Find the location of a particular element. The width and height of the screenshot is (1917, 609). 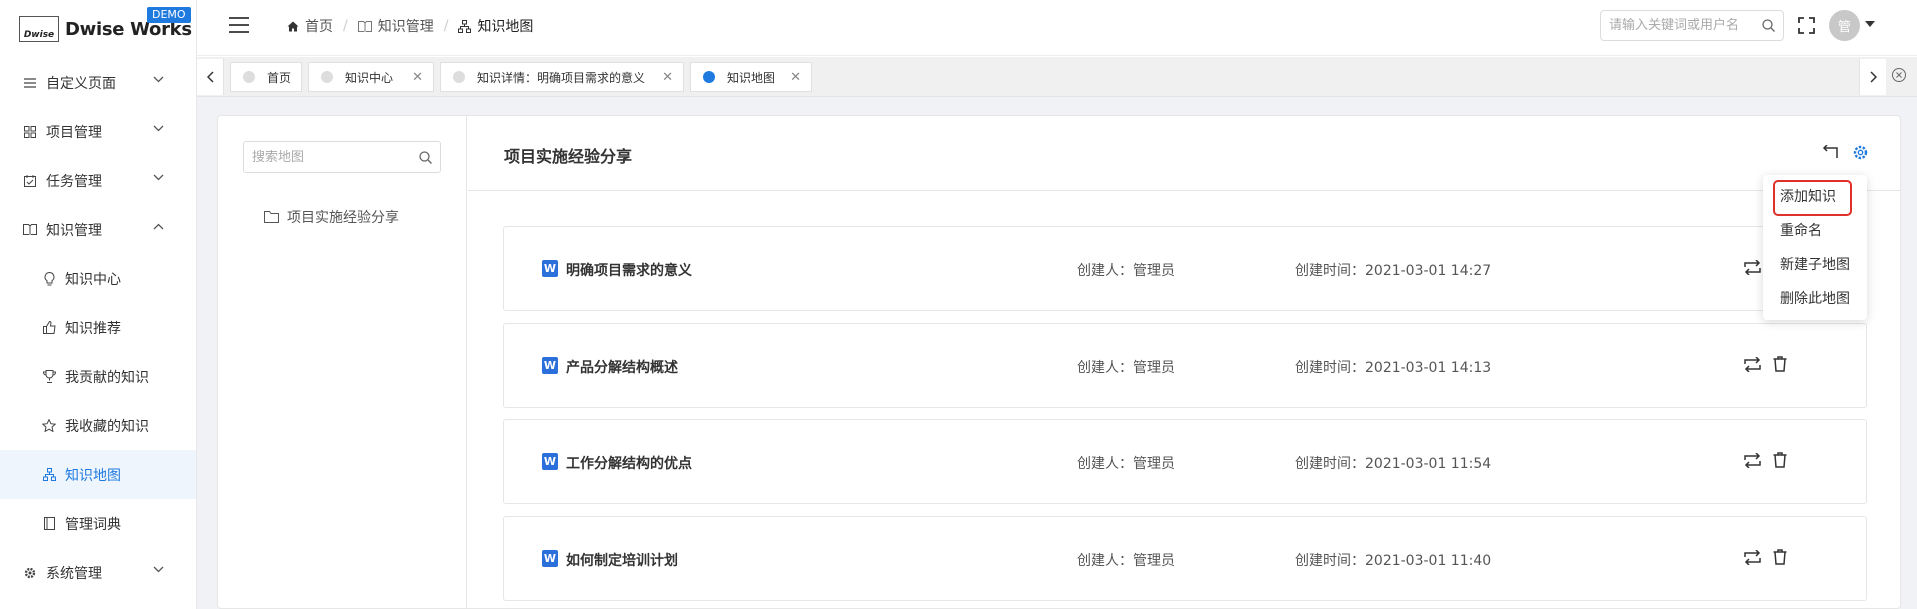

thumb-up-icon is located at coordinates (49, 328).